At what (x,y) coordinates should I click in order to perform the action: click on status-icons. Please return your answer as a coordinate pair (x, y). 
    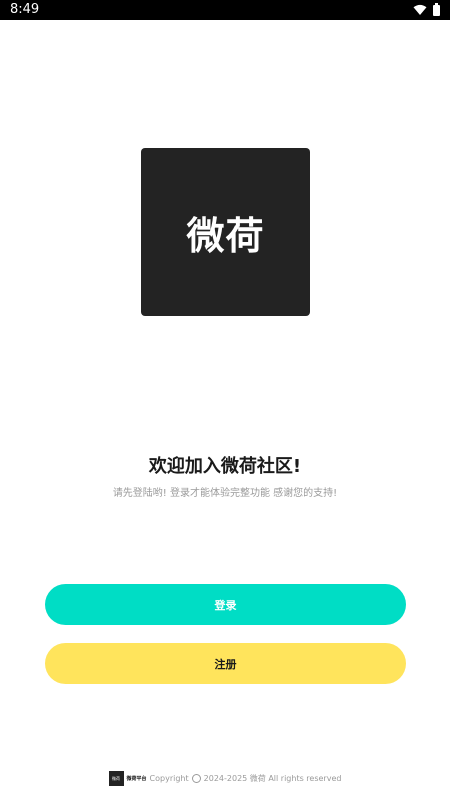
    Looking at the image, I should click on (426, 10).